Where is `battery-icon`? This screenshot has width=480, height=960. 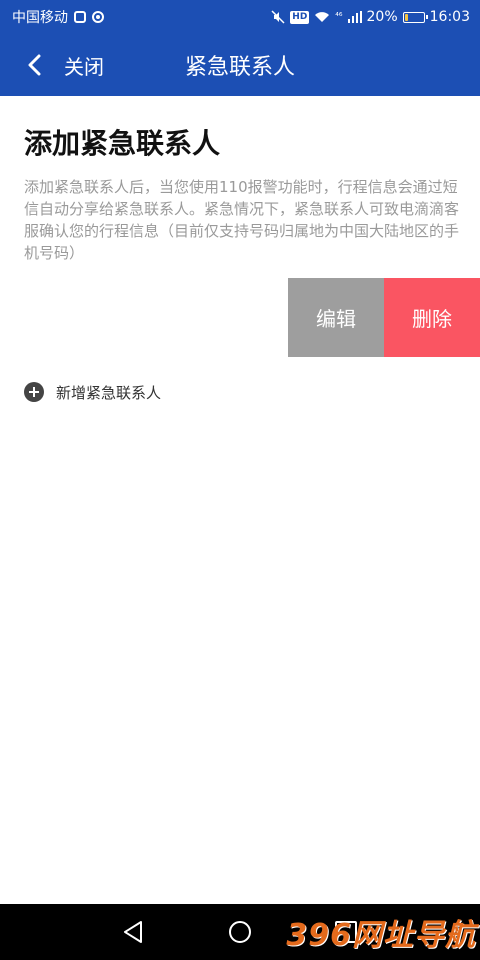 battery-icon is located at coordinates (415, 17).